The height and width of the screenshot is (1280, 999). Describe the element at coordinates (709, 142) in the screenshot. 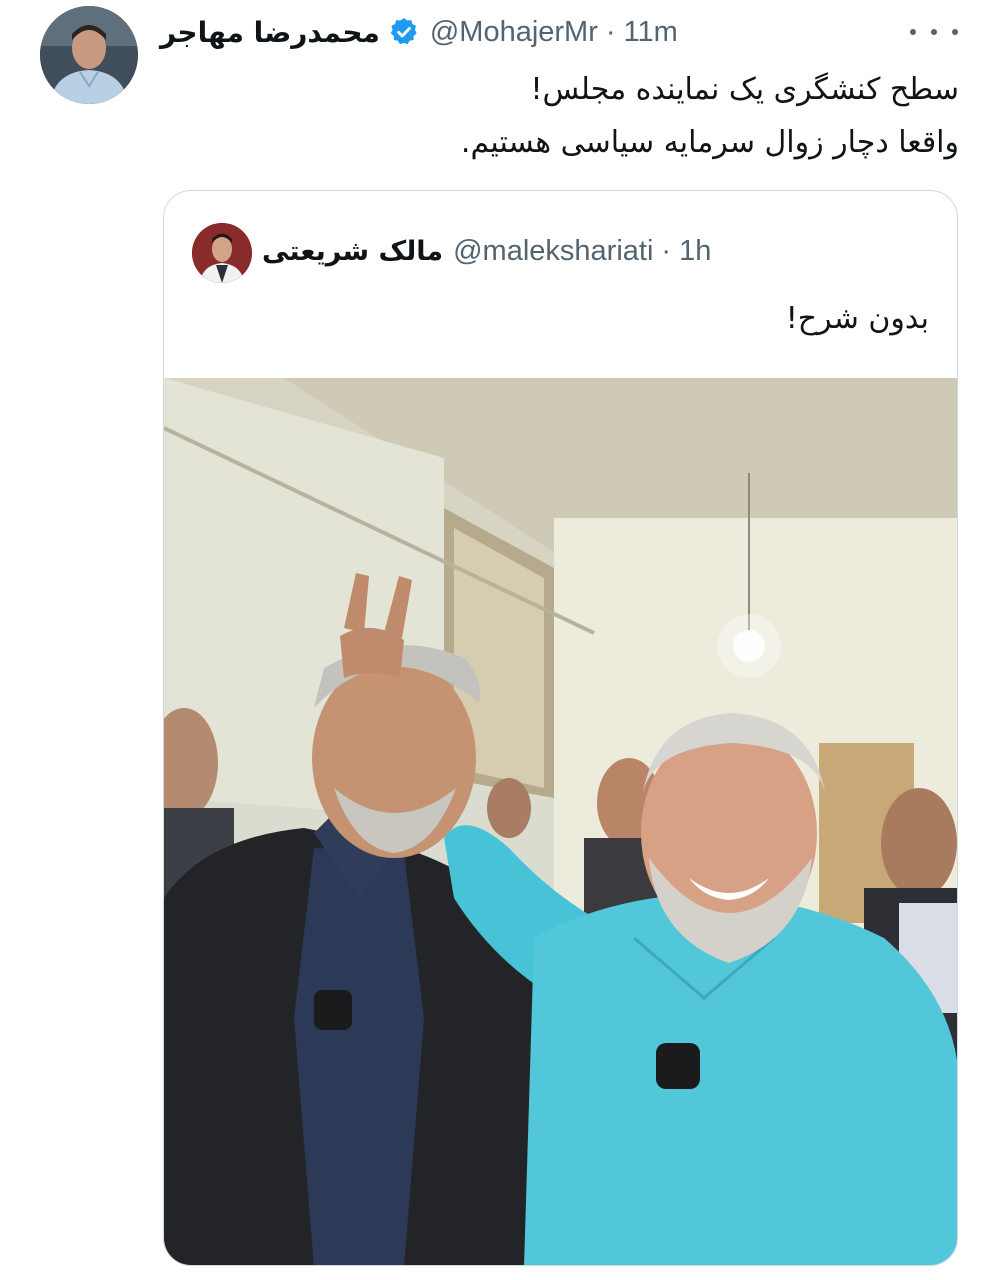

I see `tweet-text-line: واقعا دچار زوال سرمایه سیاسی هستیم.` at that location.